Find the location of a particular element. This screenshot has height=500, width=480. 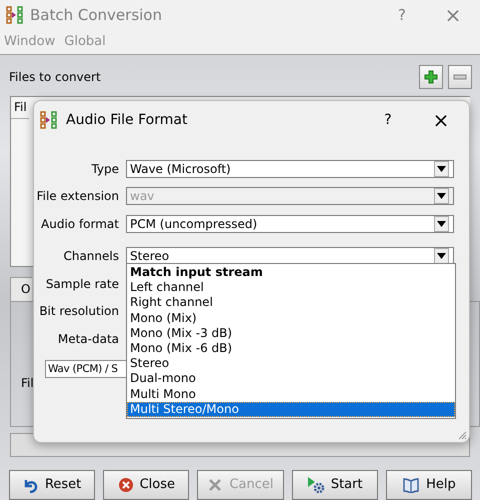

text-field: Wav (PCM) / S is located at coordinates (85, 369).